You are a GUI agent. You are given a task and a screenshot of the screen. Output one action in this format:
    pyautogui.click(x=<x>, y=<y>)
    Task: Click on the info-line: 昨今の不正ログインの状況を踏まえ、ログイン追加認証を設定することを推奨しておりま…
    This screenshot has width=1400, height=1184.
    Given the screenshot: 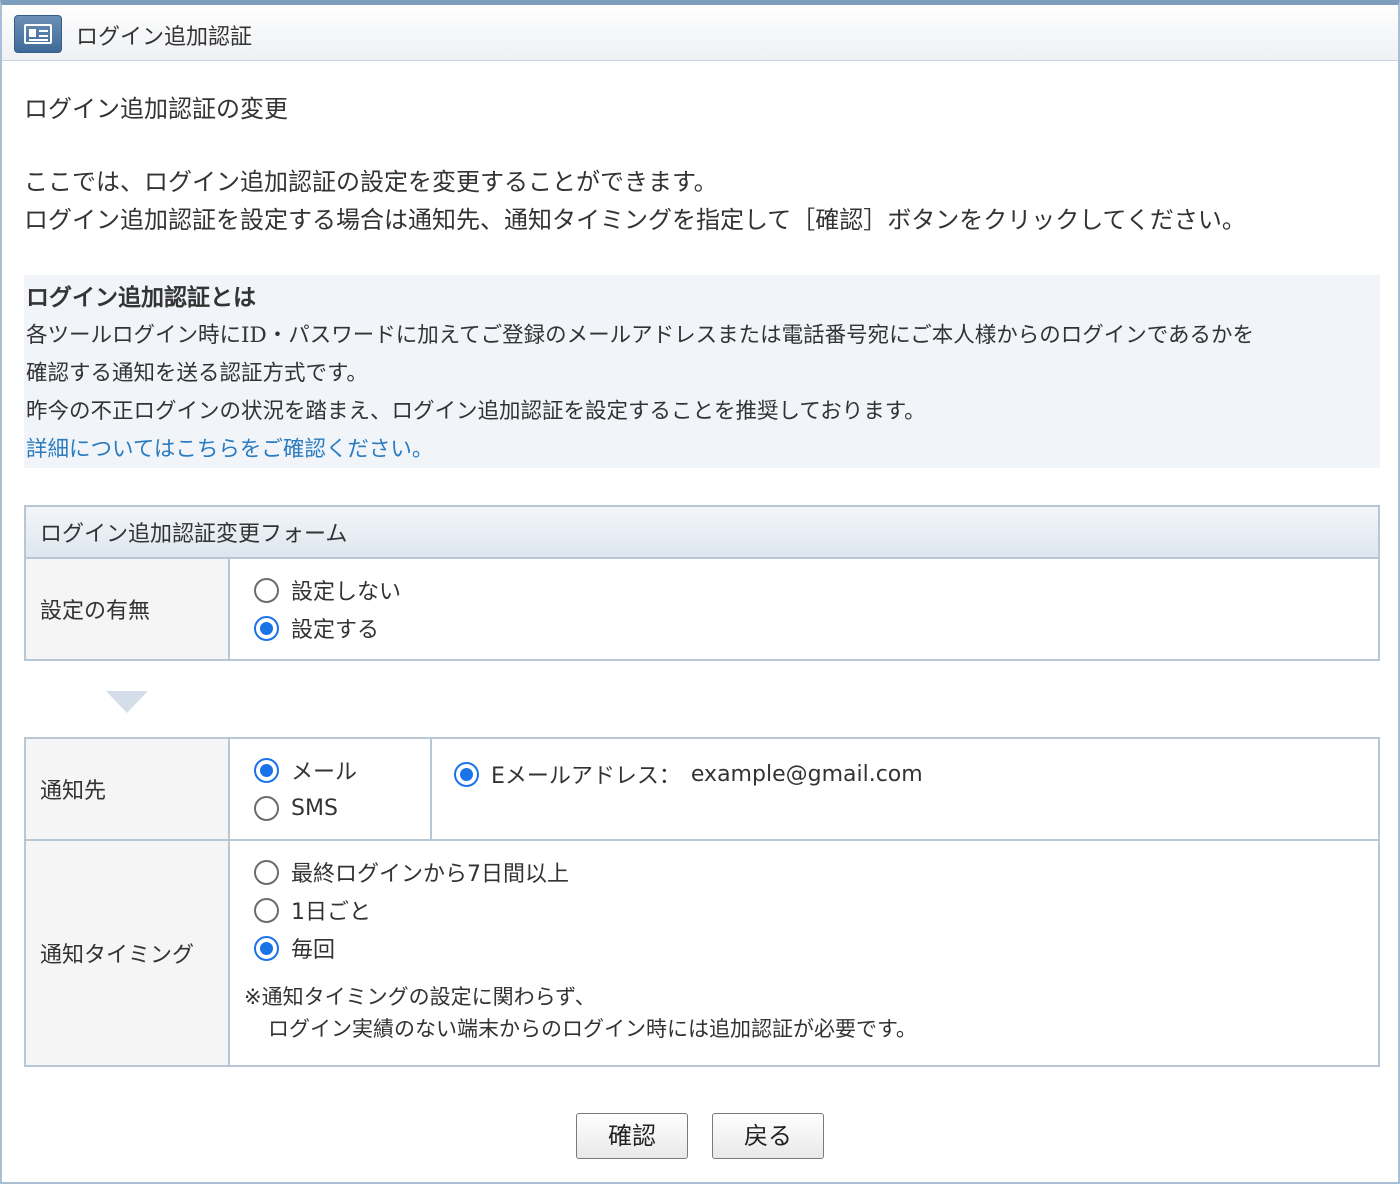 What is the action you would take?
    pyautogui.click(x=476, y=411)
    